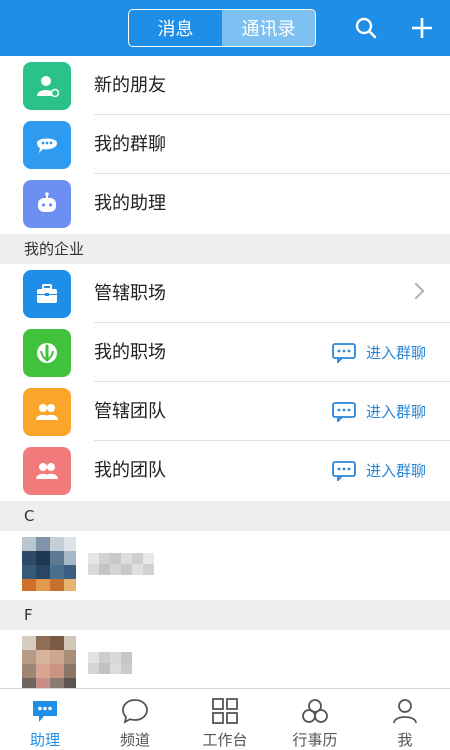 This screenshot has width=450, height=750. What do you see at coordinates (225, 293) in the screenshot?
I see `list-item-managed-workplace: 管辖职场` at bounding box center [225, 293].